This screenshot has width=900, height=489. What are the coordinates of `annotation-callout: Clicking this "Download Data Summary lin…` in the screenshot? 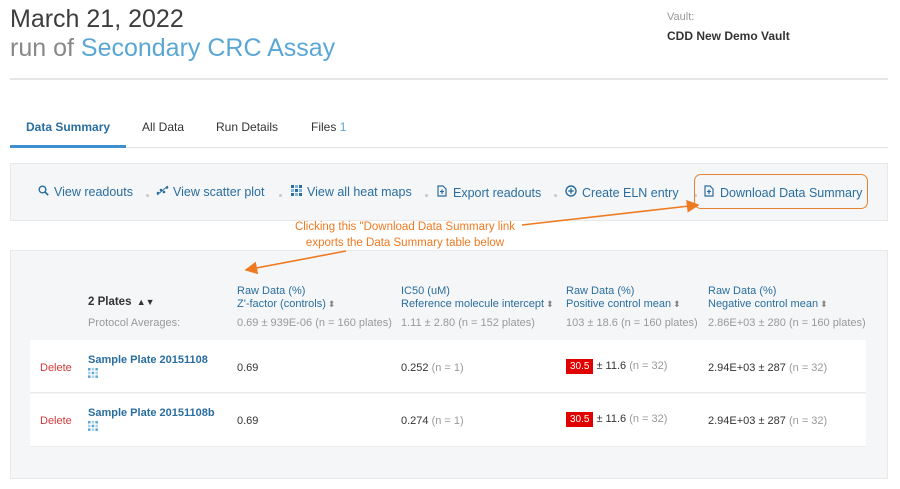 It's located at (405, 235).